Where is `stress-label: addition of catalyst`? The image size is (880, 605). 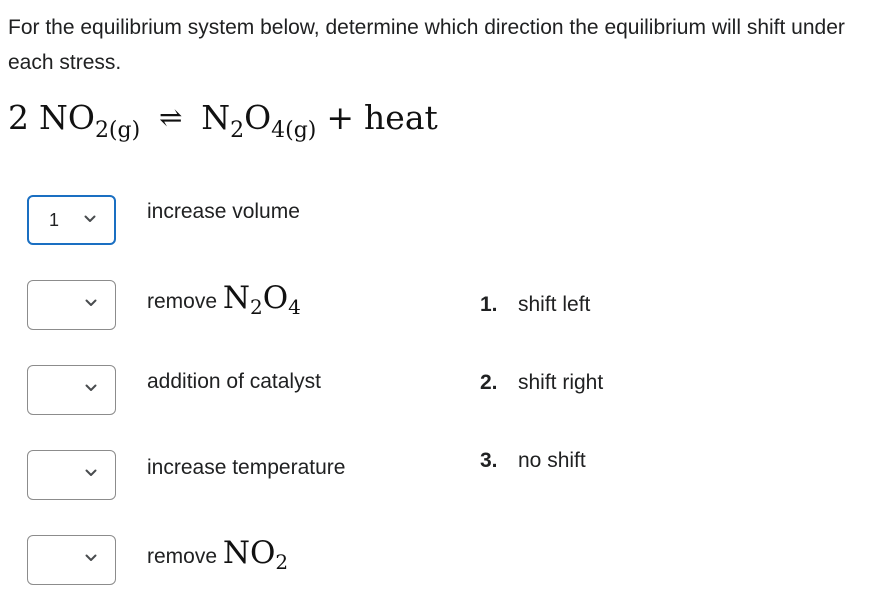
stress-label: addition of catalyst is located at coordinates (234, 381).